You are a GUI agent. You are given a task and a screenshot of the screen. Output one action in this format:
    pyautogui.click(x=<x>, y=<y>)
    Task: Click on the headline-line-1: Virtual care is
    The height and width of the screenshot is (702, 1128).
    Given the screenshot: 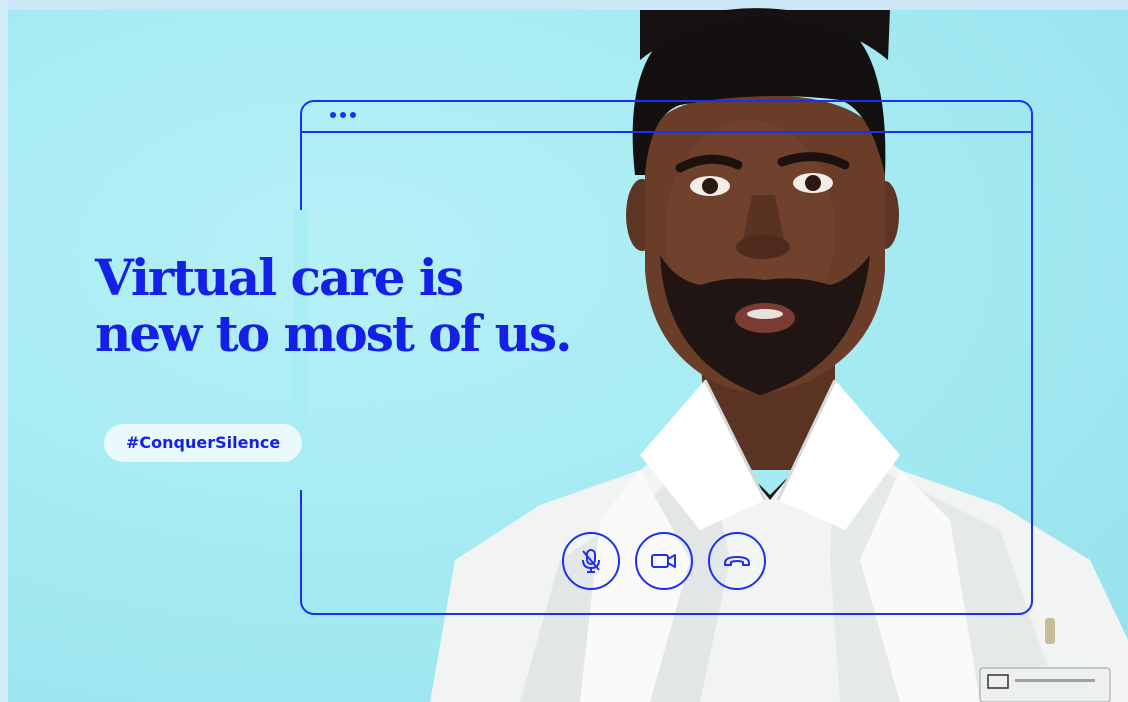 What is the action you would take?
    pyautogui.click(x=279, y=277)
    